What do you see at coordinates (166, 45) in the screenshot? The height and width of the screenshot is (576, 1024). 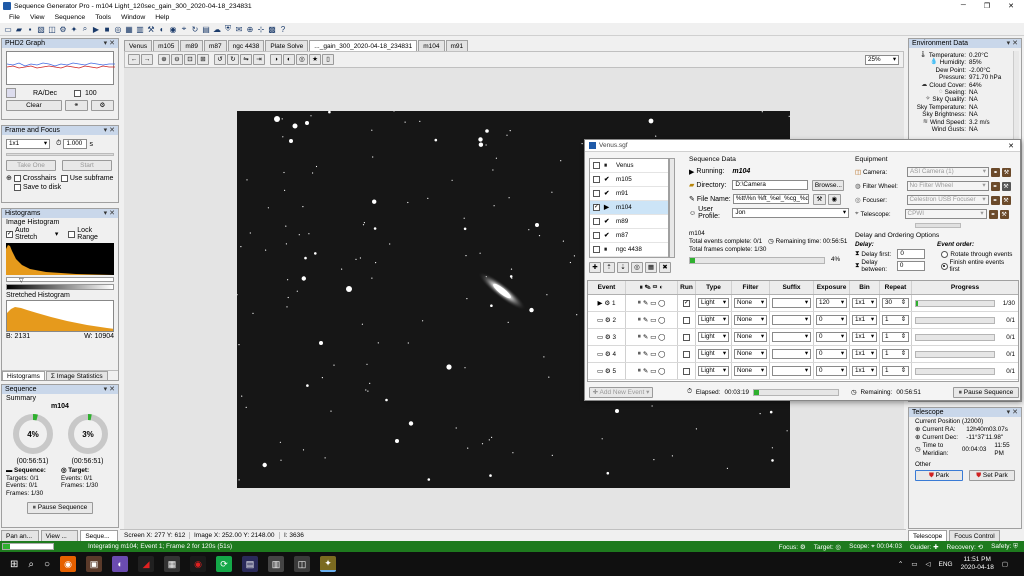 I see `image-tab: m105` at bounding box center [166, 45].